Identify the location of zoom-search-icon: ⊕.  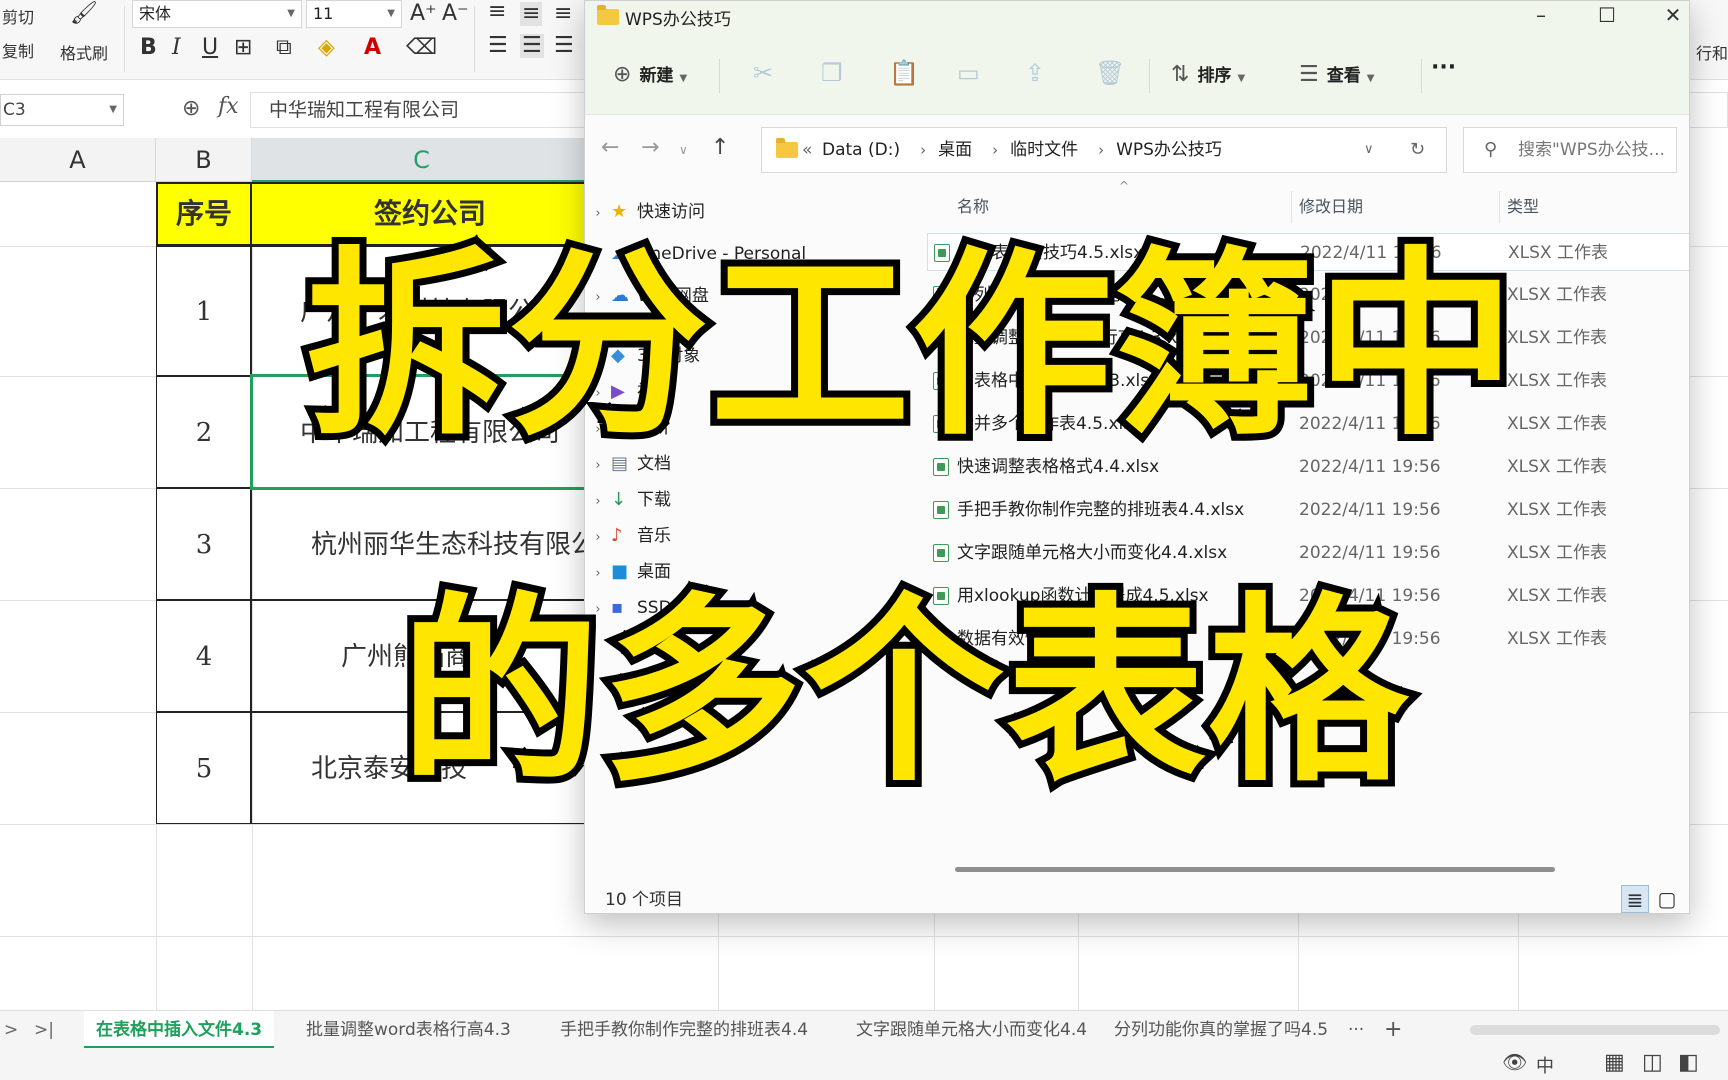
(191, 108).